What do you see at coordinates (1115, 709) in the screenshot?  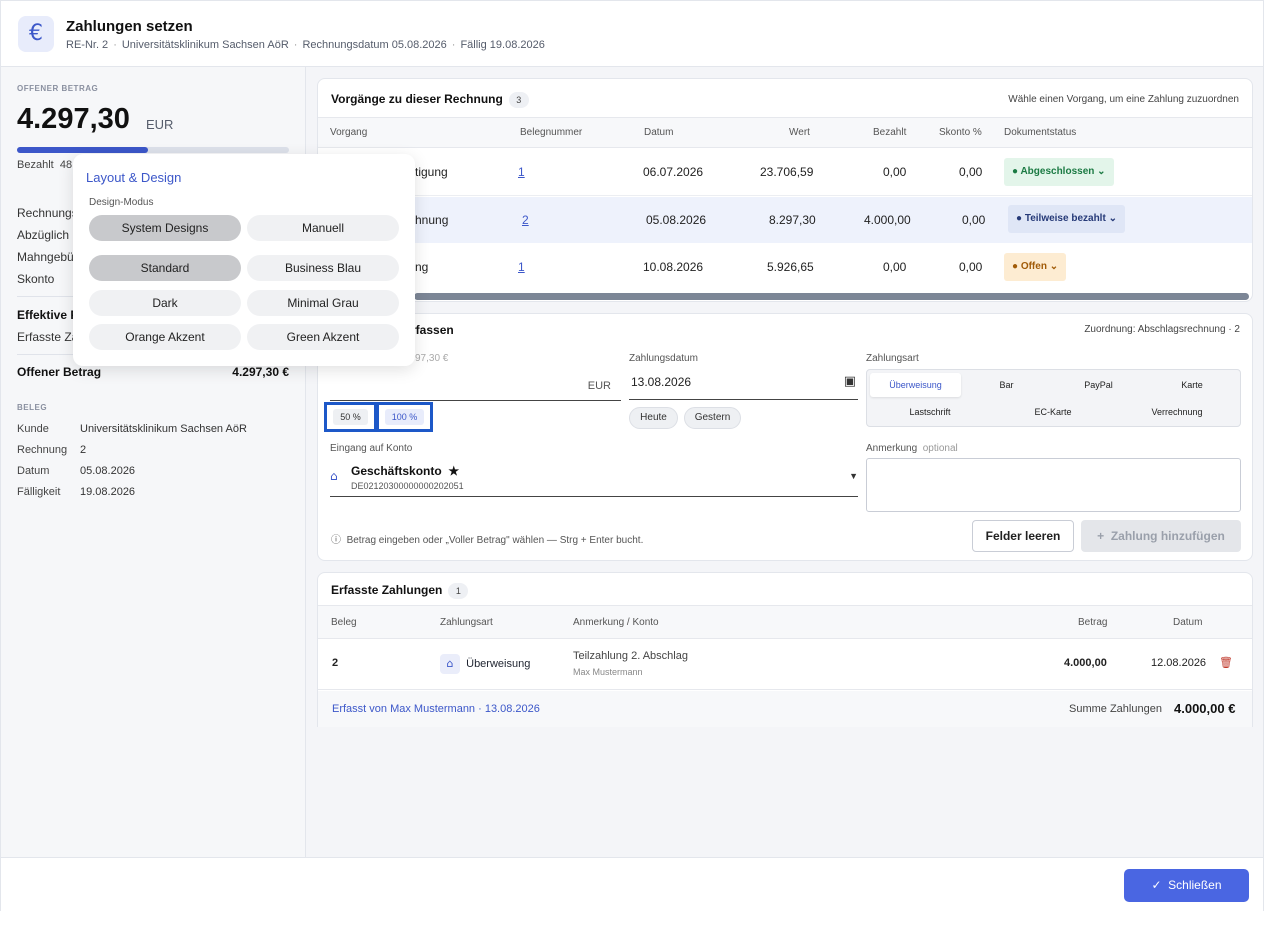 I see `sum-label: Summe Zahlungen` at bounding box center [1115, 709].